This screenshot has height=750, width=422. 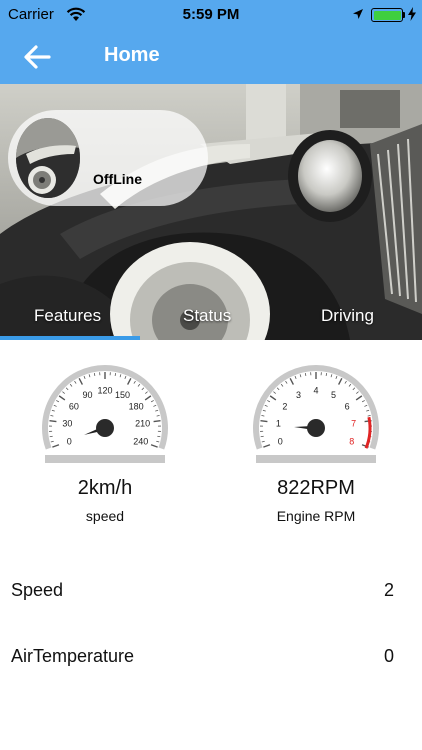 I want to click on row-airtemp-label: AirTemperature, so click(x=73, y=656).